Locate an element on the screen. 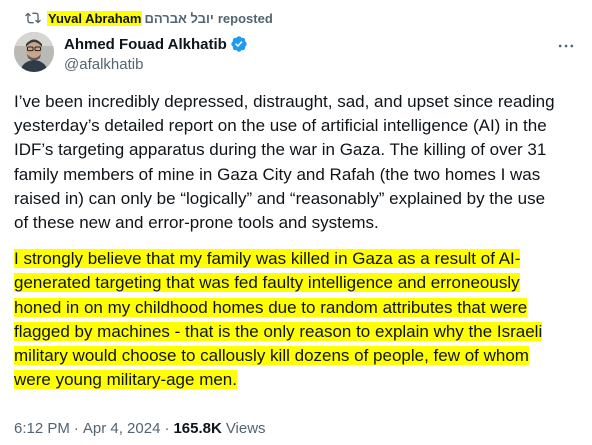 This screenshot has width=592, height=445. more-options-icon is located at coordinates (566, 46).